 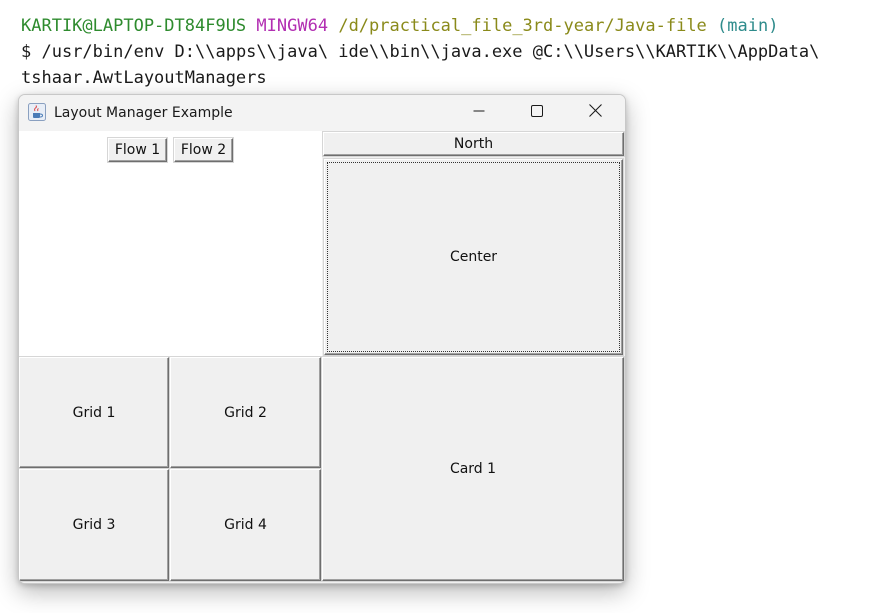 I want to click on terminal-command-continuation: tshaar.AwtLayoutManagers, so click(x=144, y=78).